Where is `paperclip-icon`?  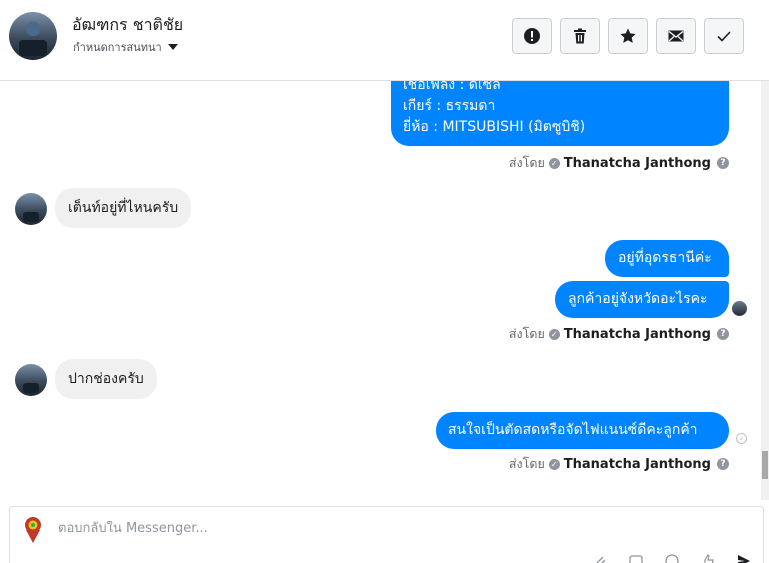
paperclip-icon is located at coordinates (601, 559).